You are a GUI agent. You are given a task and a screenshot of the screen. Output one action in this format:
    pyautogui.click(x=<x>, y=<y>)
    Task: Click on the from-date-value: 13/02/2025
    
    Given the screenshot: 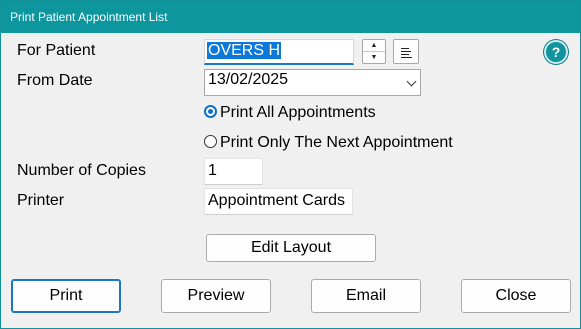 What is the action you would take?
    pyautogui.click(x=248, y=79)
    